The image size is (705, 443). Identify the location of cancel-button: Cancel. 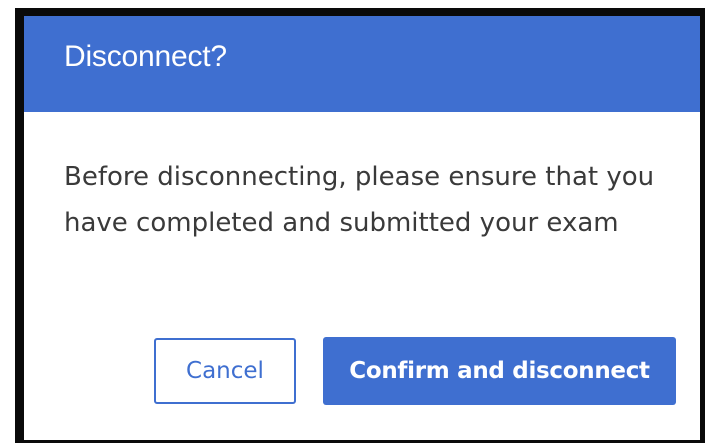
(225, 371).